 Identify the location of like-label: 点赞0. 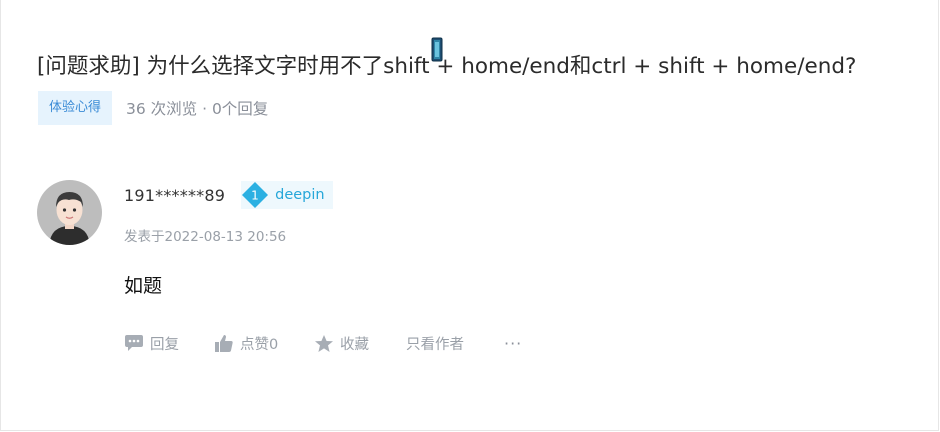
(259, 344).